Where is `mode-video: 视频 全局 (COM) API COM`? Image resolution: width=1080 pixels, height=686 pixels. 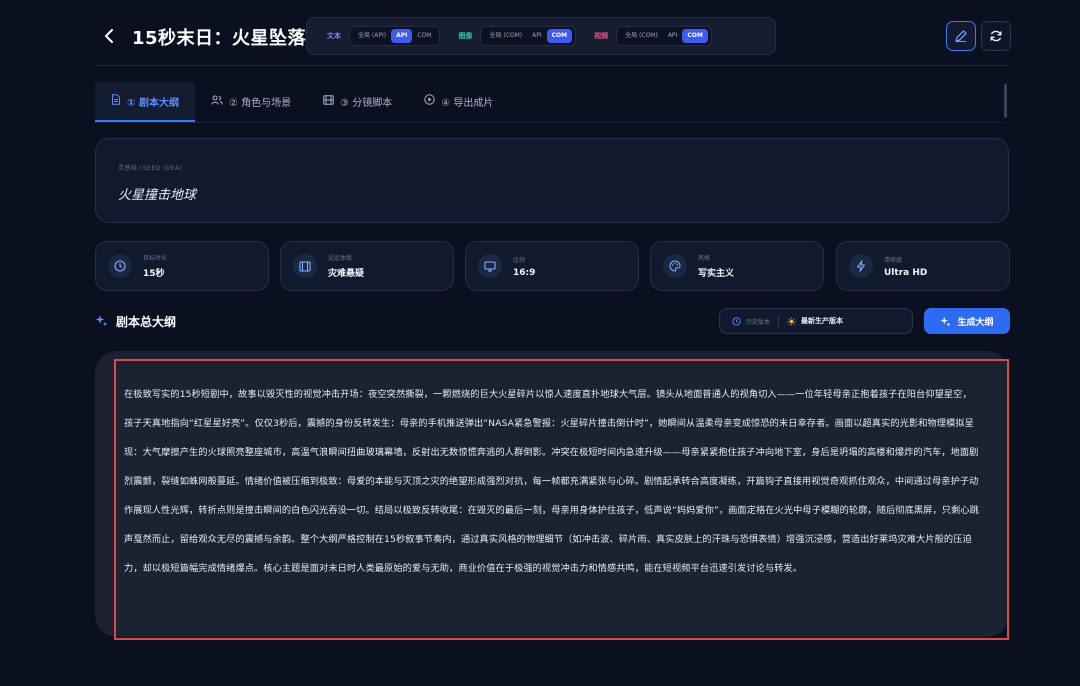
mode-video: 视频 全局 (COM) API COM is located at coordinates (653, 36).